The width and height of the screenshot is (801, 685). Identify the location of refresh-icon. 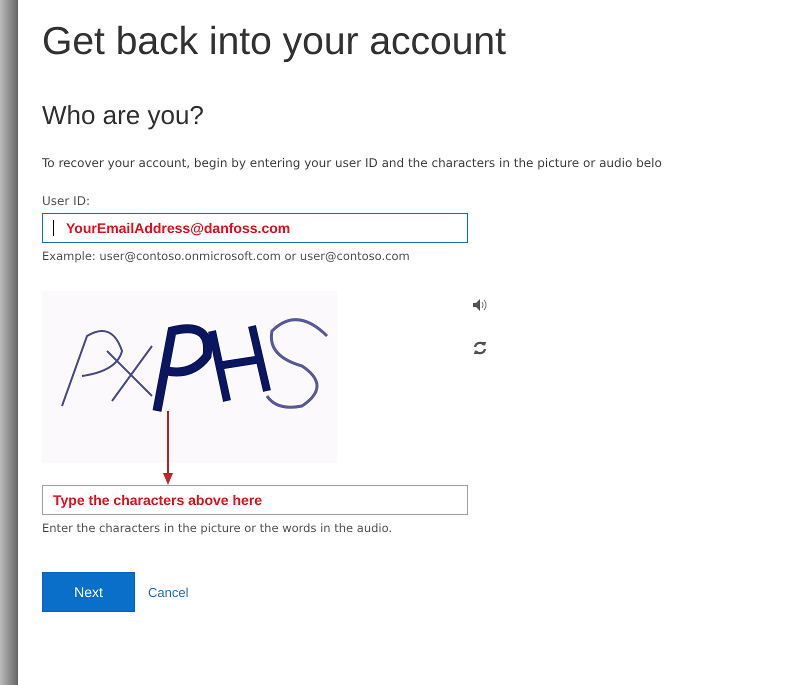
(480, 348).